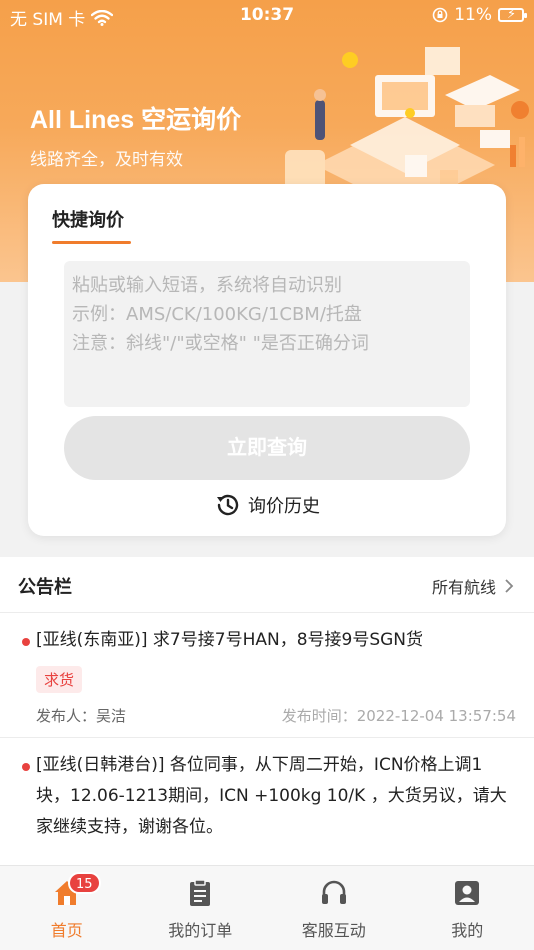  I want to click on history-icon, so click(228, 505).